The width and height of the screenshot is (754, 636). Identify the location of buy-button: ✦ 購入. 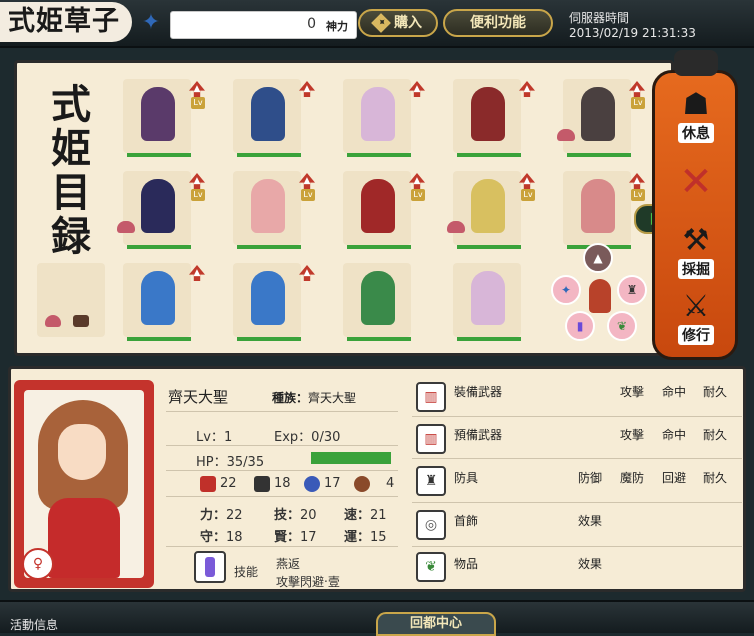
(398, 23).